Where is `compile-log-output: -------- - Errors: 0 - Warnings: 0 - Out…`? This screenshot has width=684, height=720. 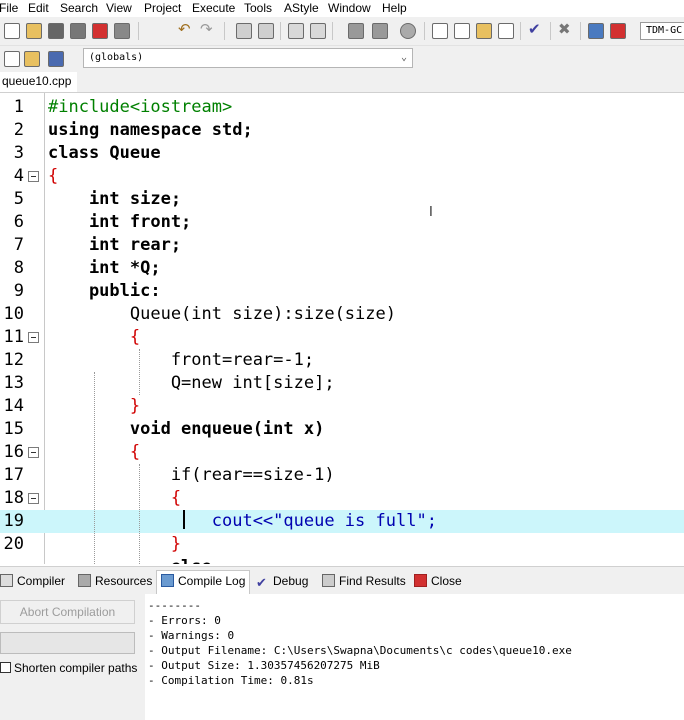
compile-log-output: -------- - Errors: 0 - Warnings: 0 - Out… is located at coordinates (414, 657).